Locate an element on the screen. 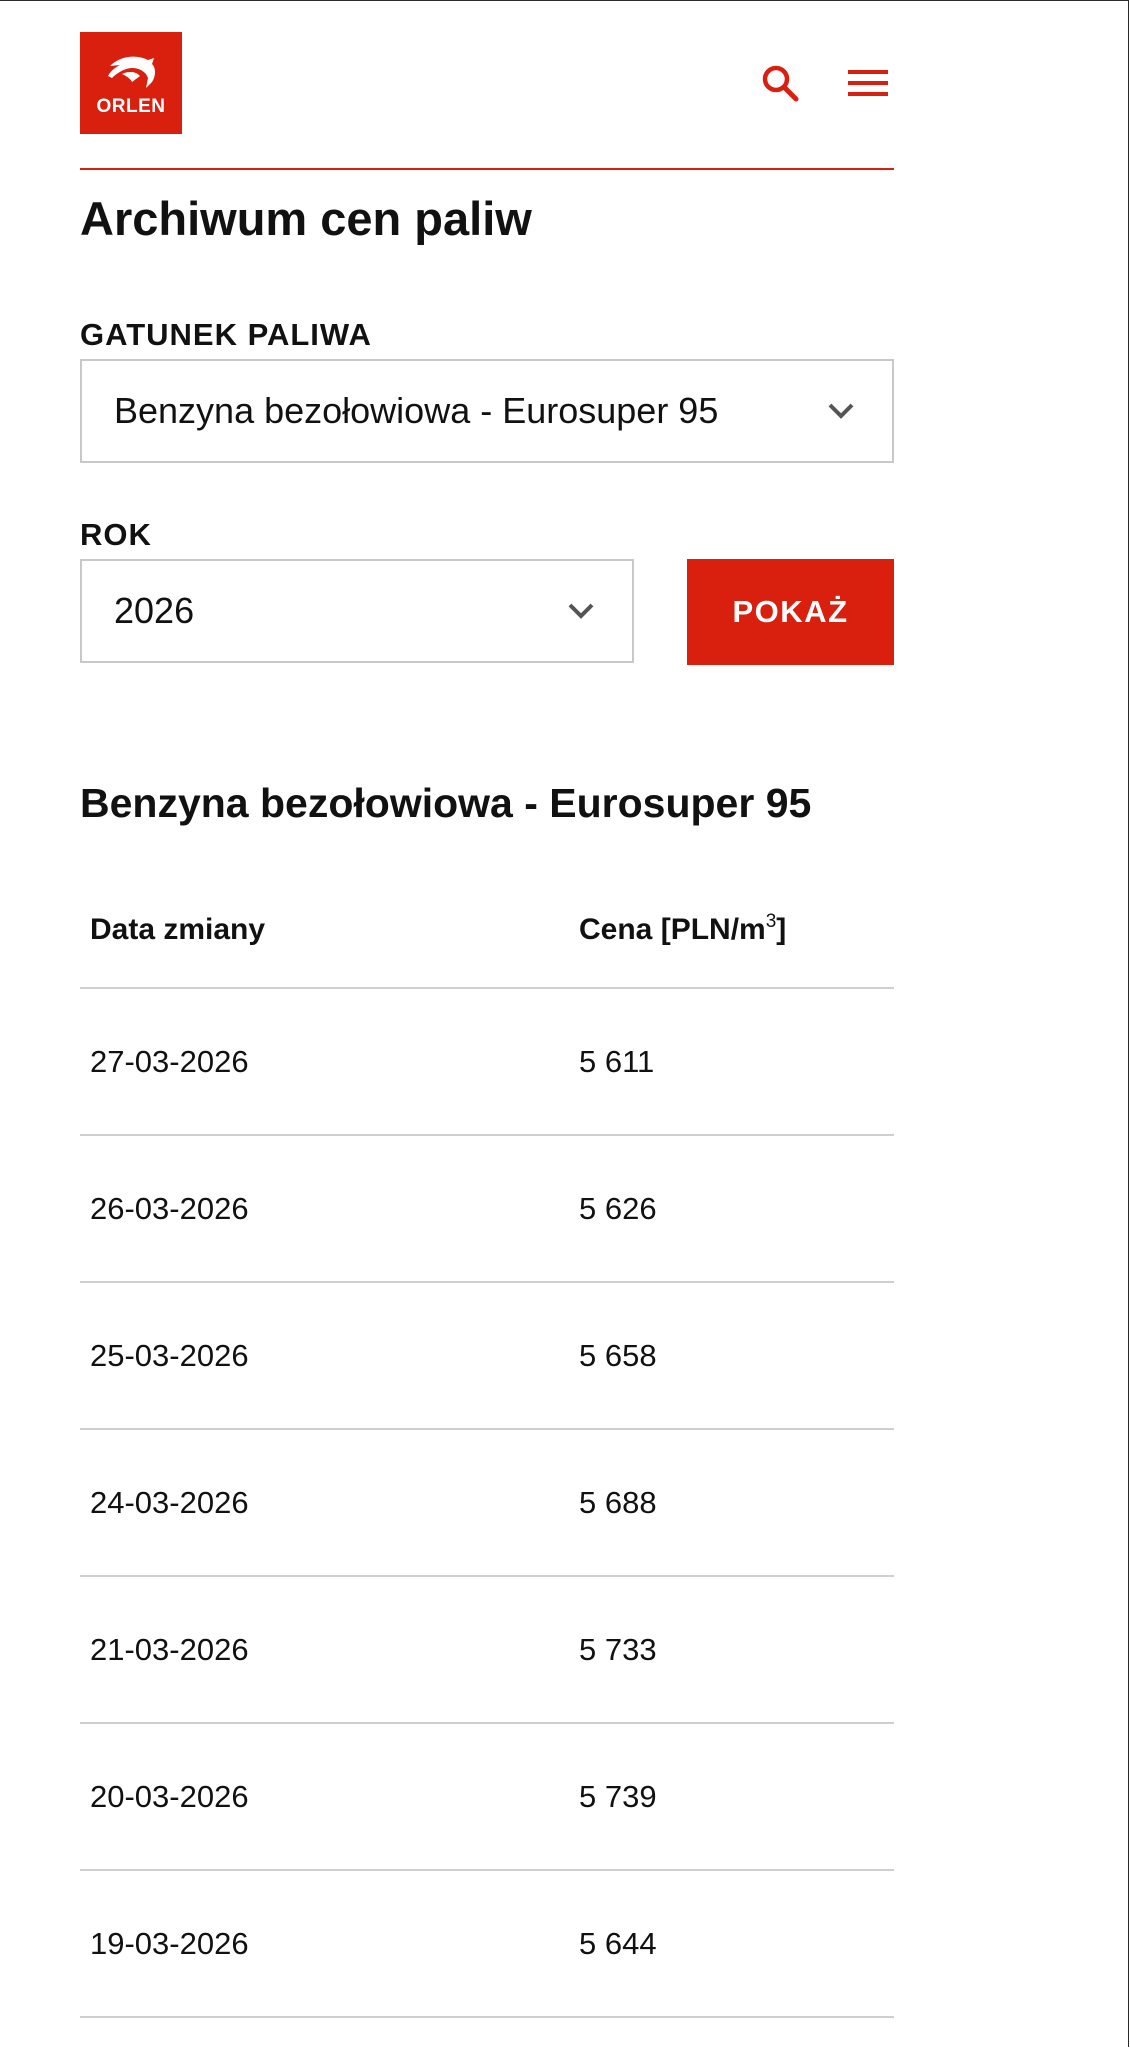 The width and height of the screenshot is (1130, 2048). row-price: 5 611 is located at coordinates (736, 1062).